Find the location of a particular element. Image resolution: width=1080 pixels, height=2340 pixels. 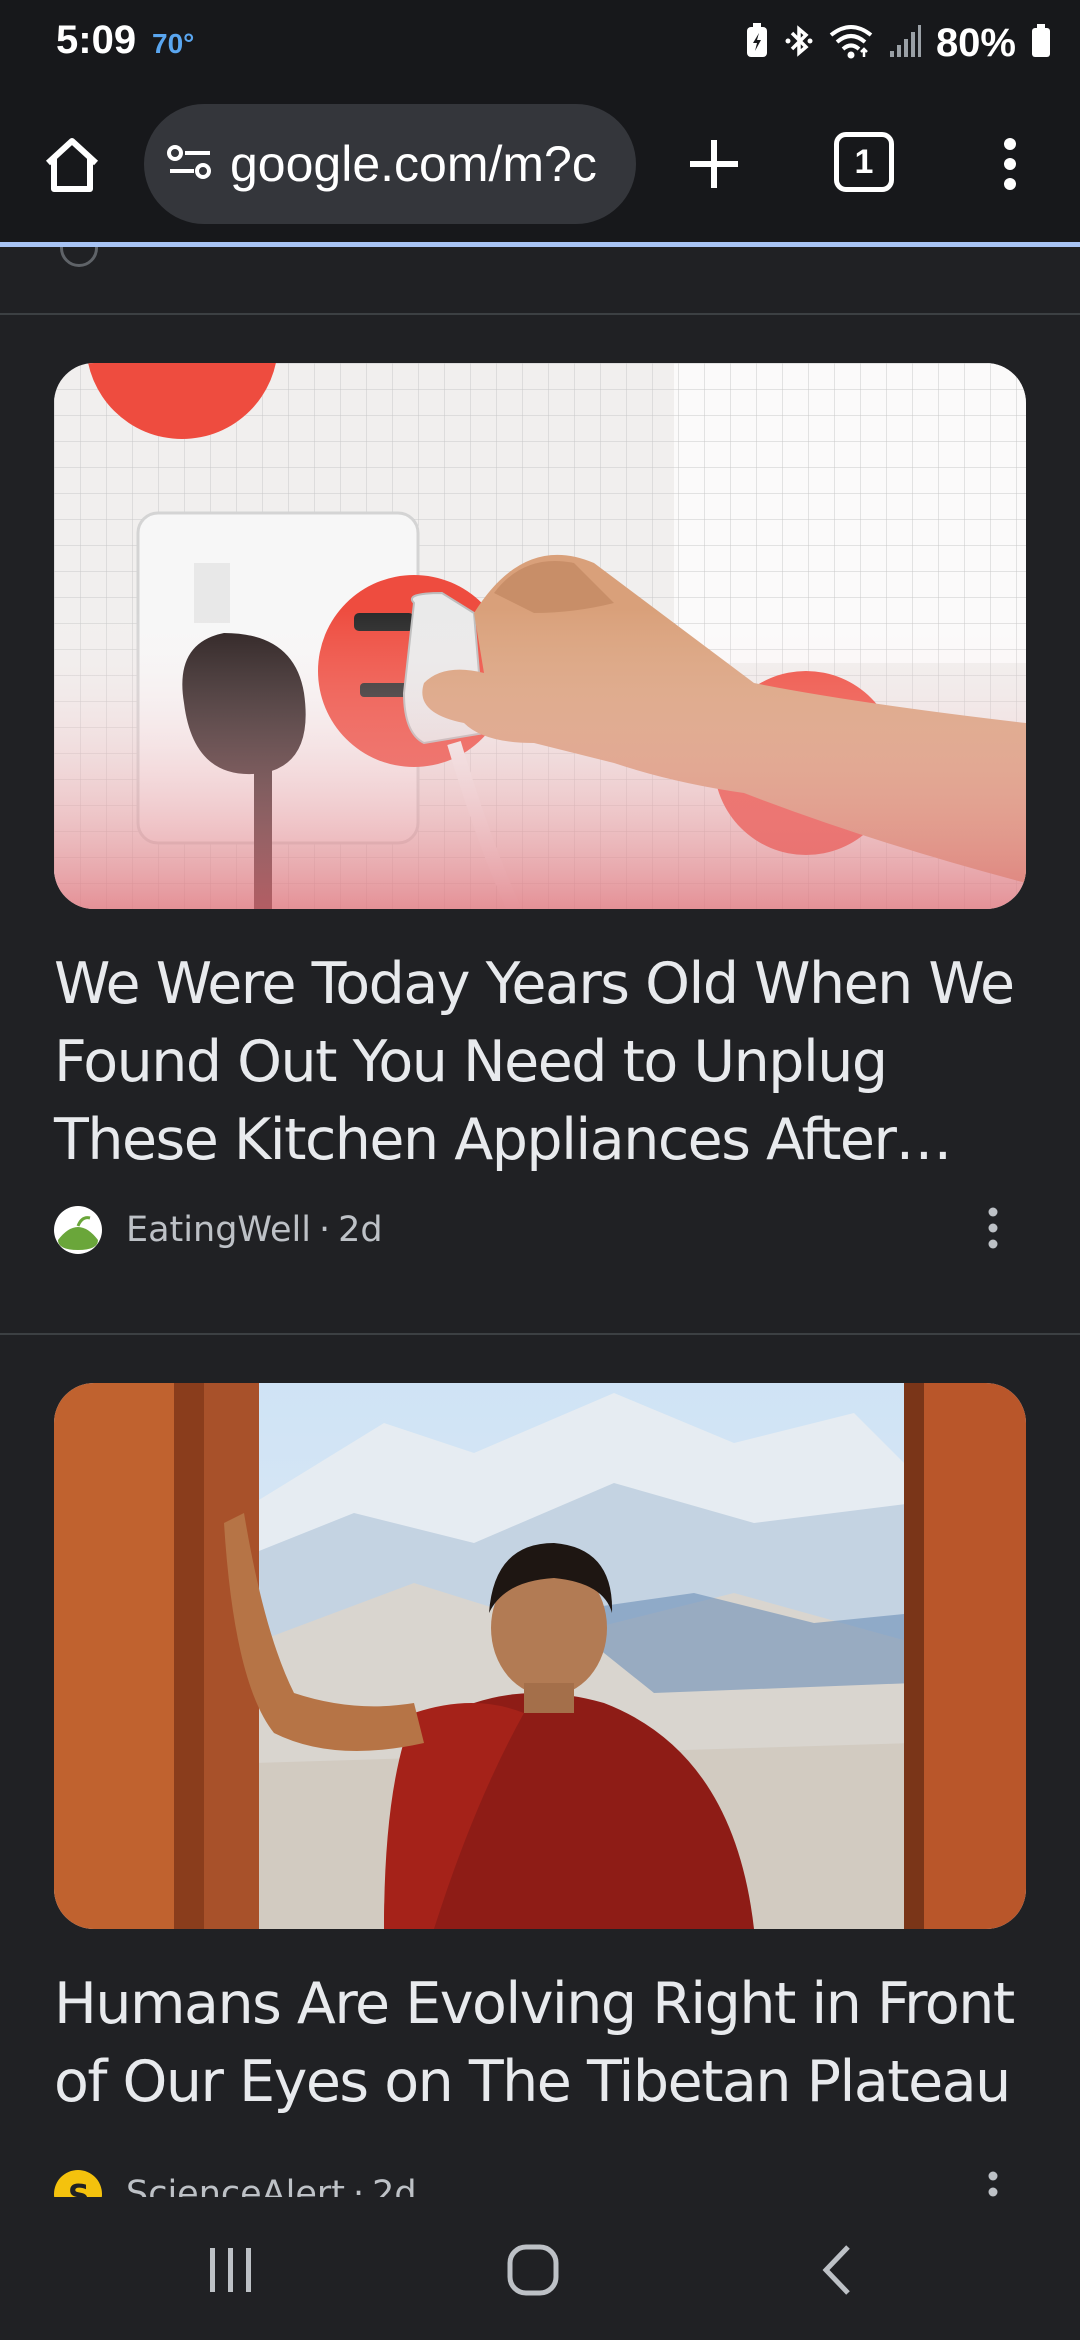

signal-icon is located at coordinates (905, 43).